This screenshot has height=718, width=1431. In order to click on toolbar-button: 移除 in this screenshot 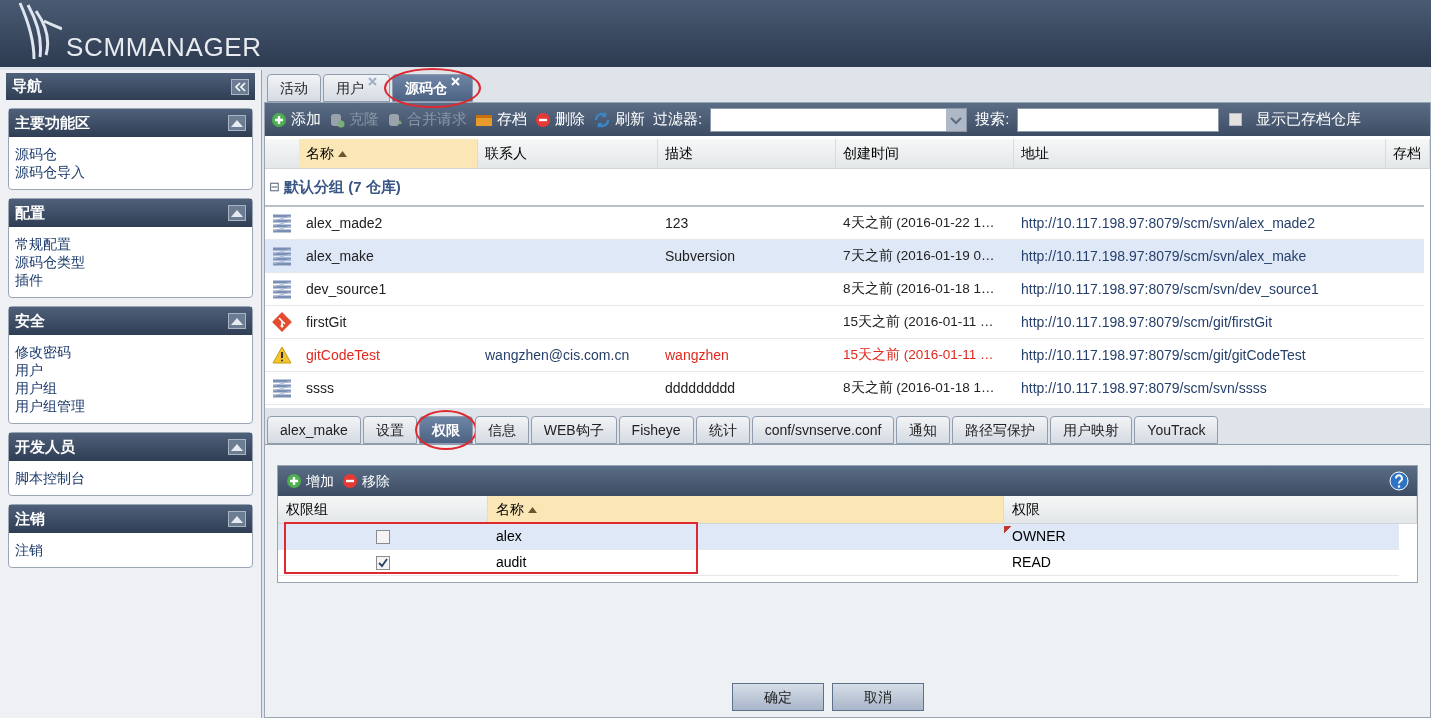, I will do `click(366, 481)`.